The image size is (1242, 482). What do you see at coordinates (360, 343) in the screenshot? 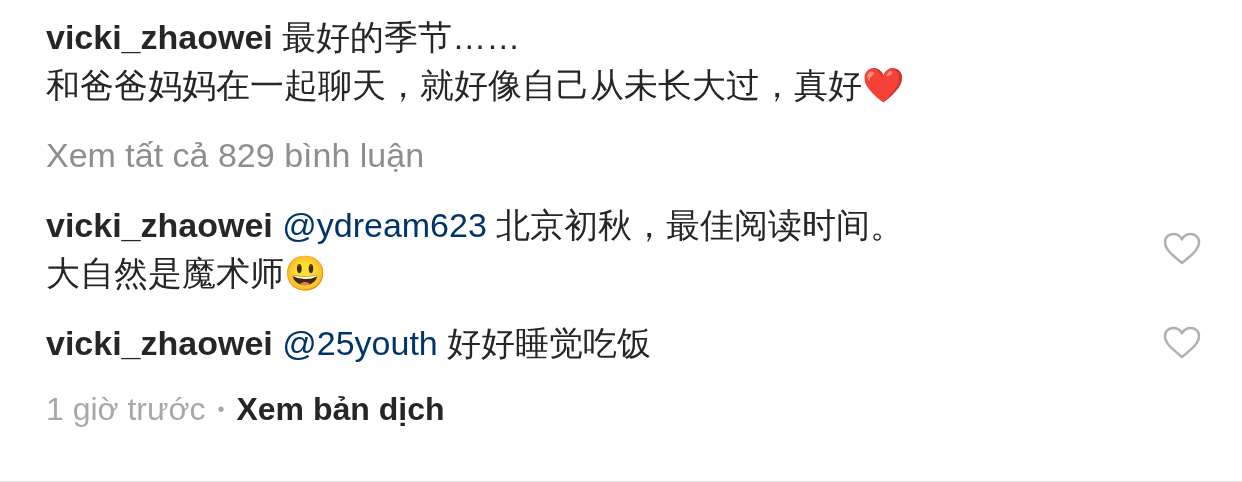
I see `mention-link: @25youth` at bounding box center [360, 343].